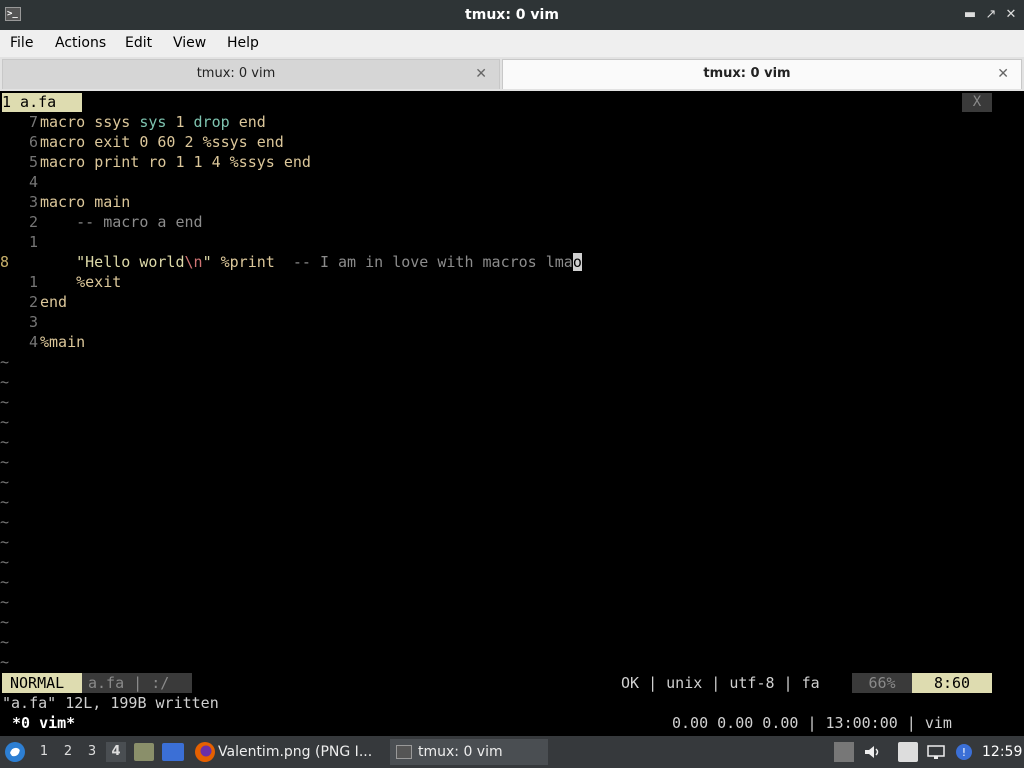 The height and width of the screenshot is (768, 1024). What do you see at coordinates (121, 162) in the screenshot?
I see `code-token: print` at bounding box center [121, 162].